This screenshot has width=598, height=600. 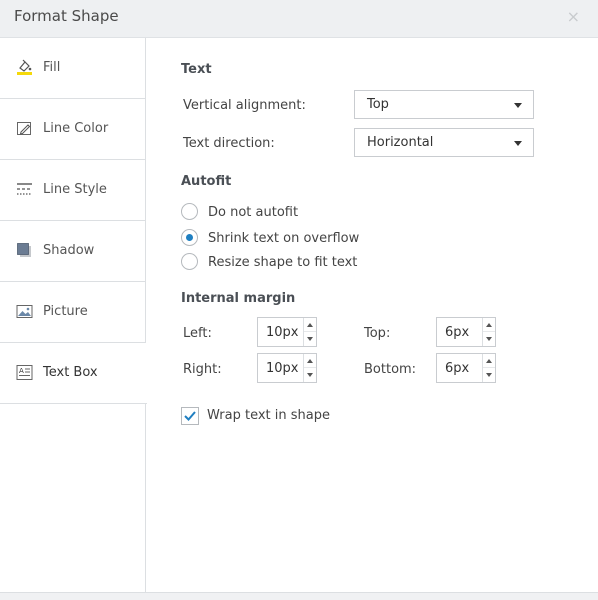 I want to click on shadow-icon, so click(x=24, y=250).